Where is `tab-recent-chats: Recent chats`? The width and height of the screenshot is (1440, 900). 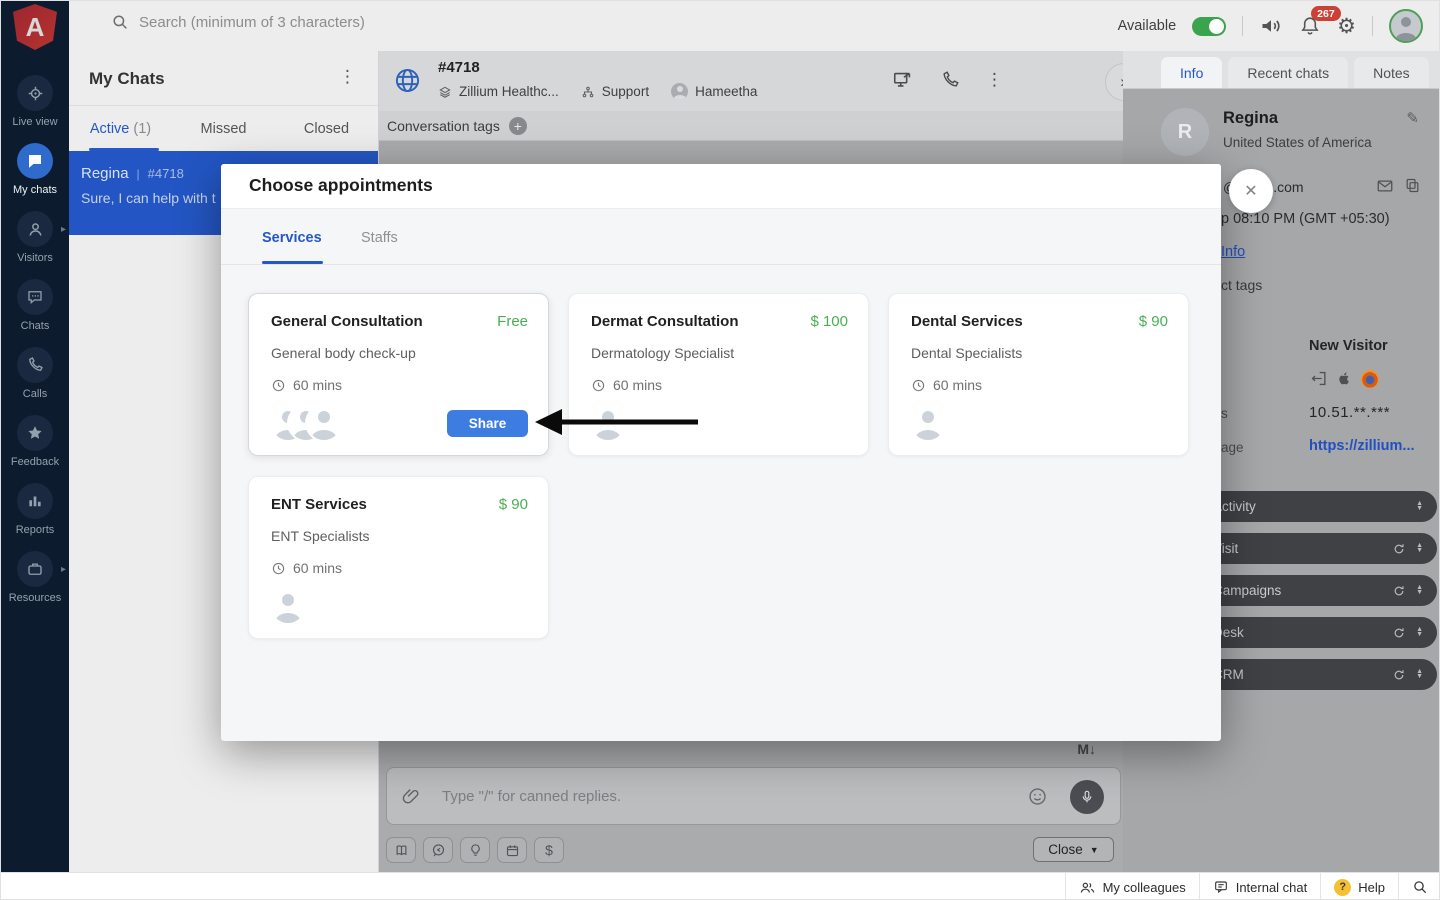 tab-recent-chats: Recent chats is located at coordinates (1288, 72).